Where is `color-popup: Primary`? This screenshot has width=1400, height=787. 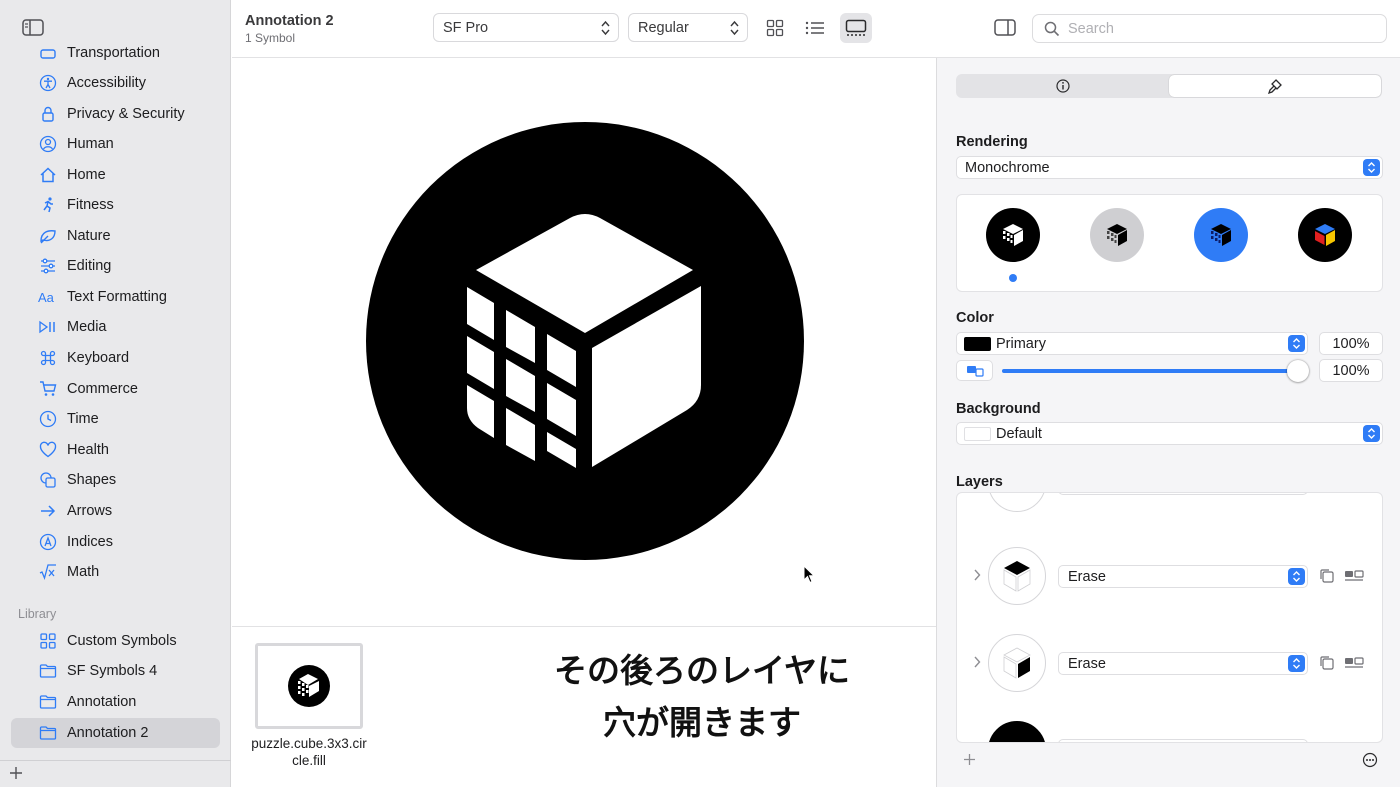
color-popup: Primary is located at coordinates (1132, 343).